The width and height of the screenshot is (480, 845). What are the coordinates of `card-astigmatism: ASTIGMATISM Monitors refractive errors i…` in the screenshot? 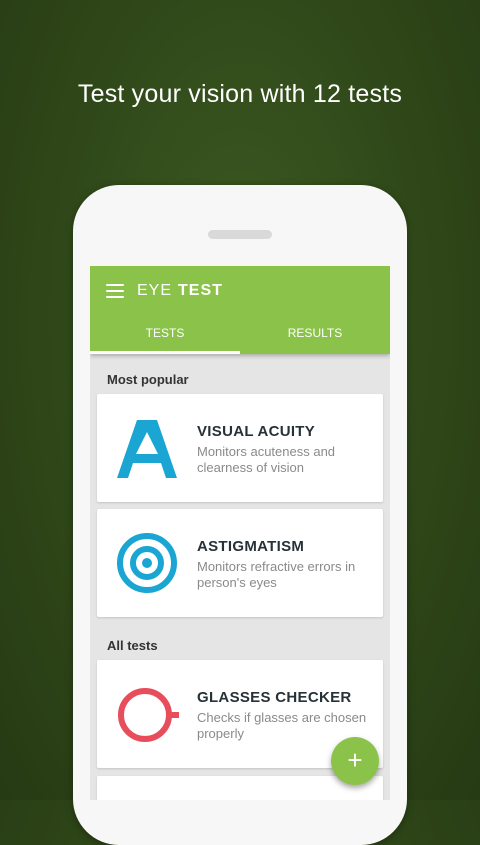 It's located at (240, 563).